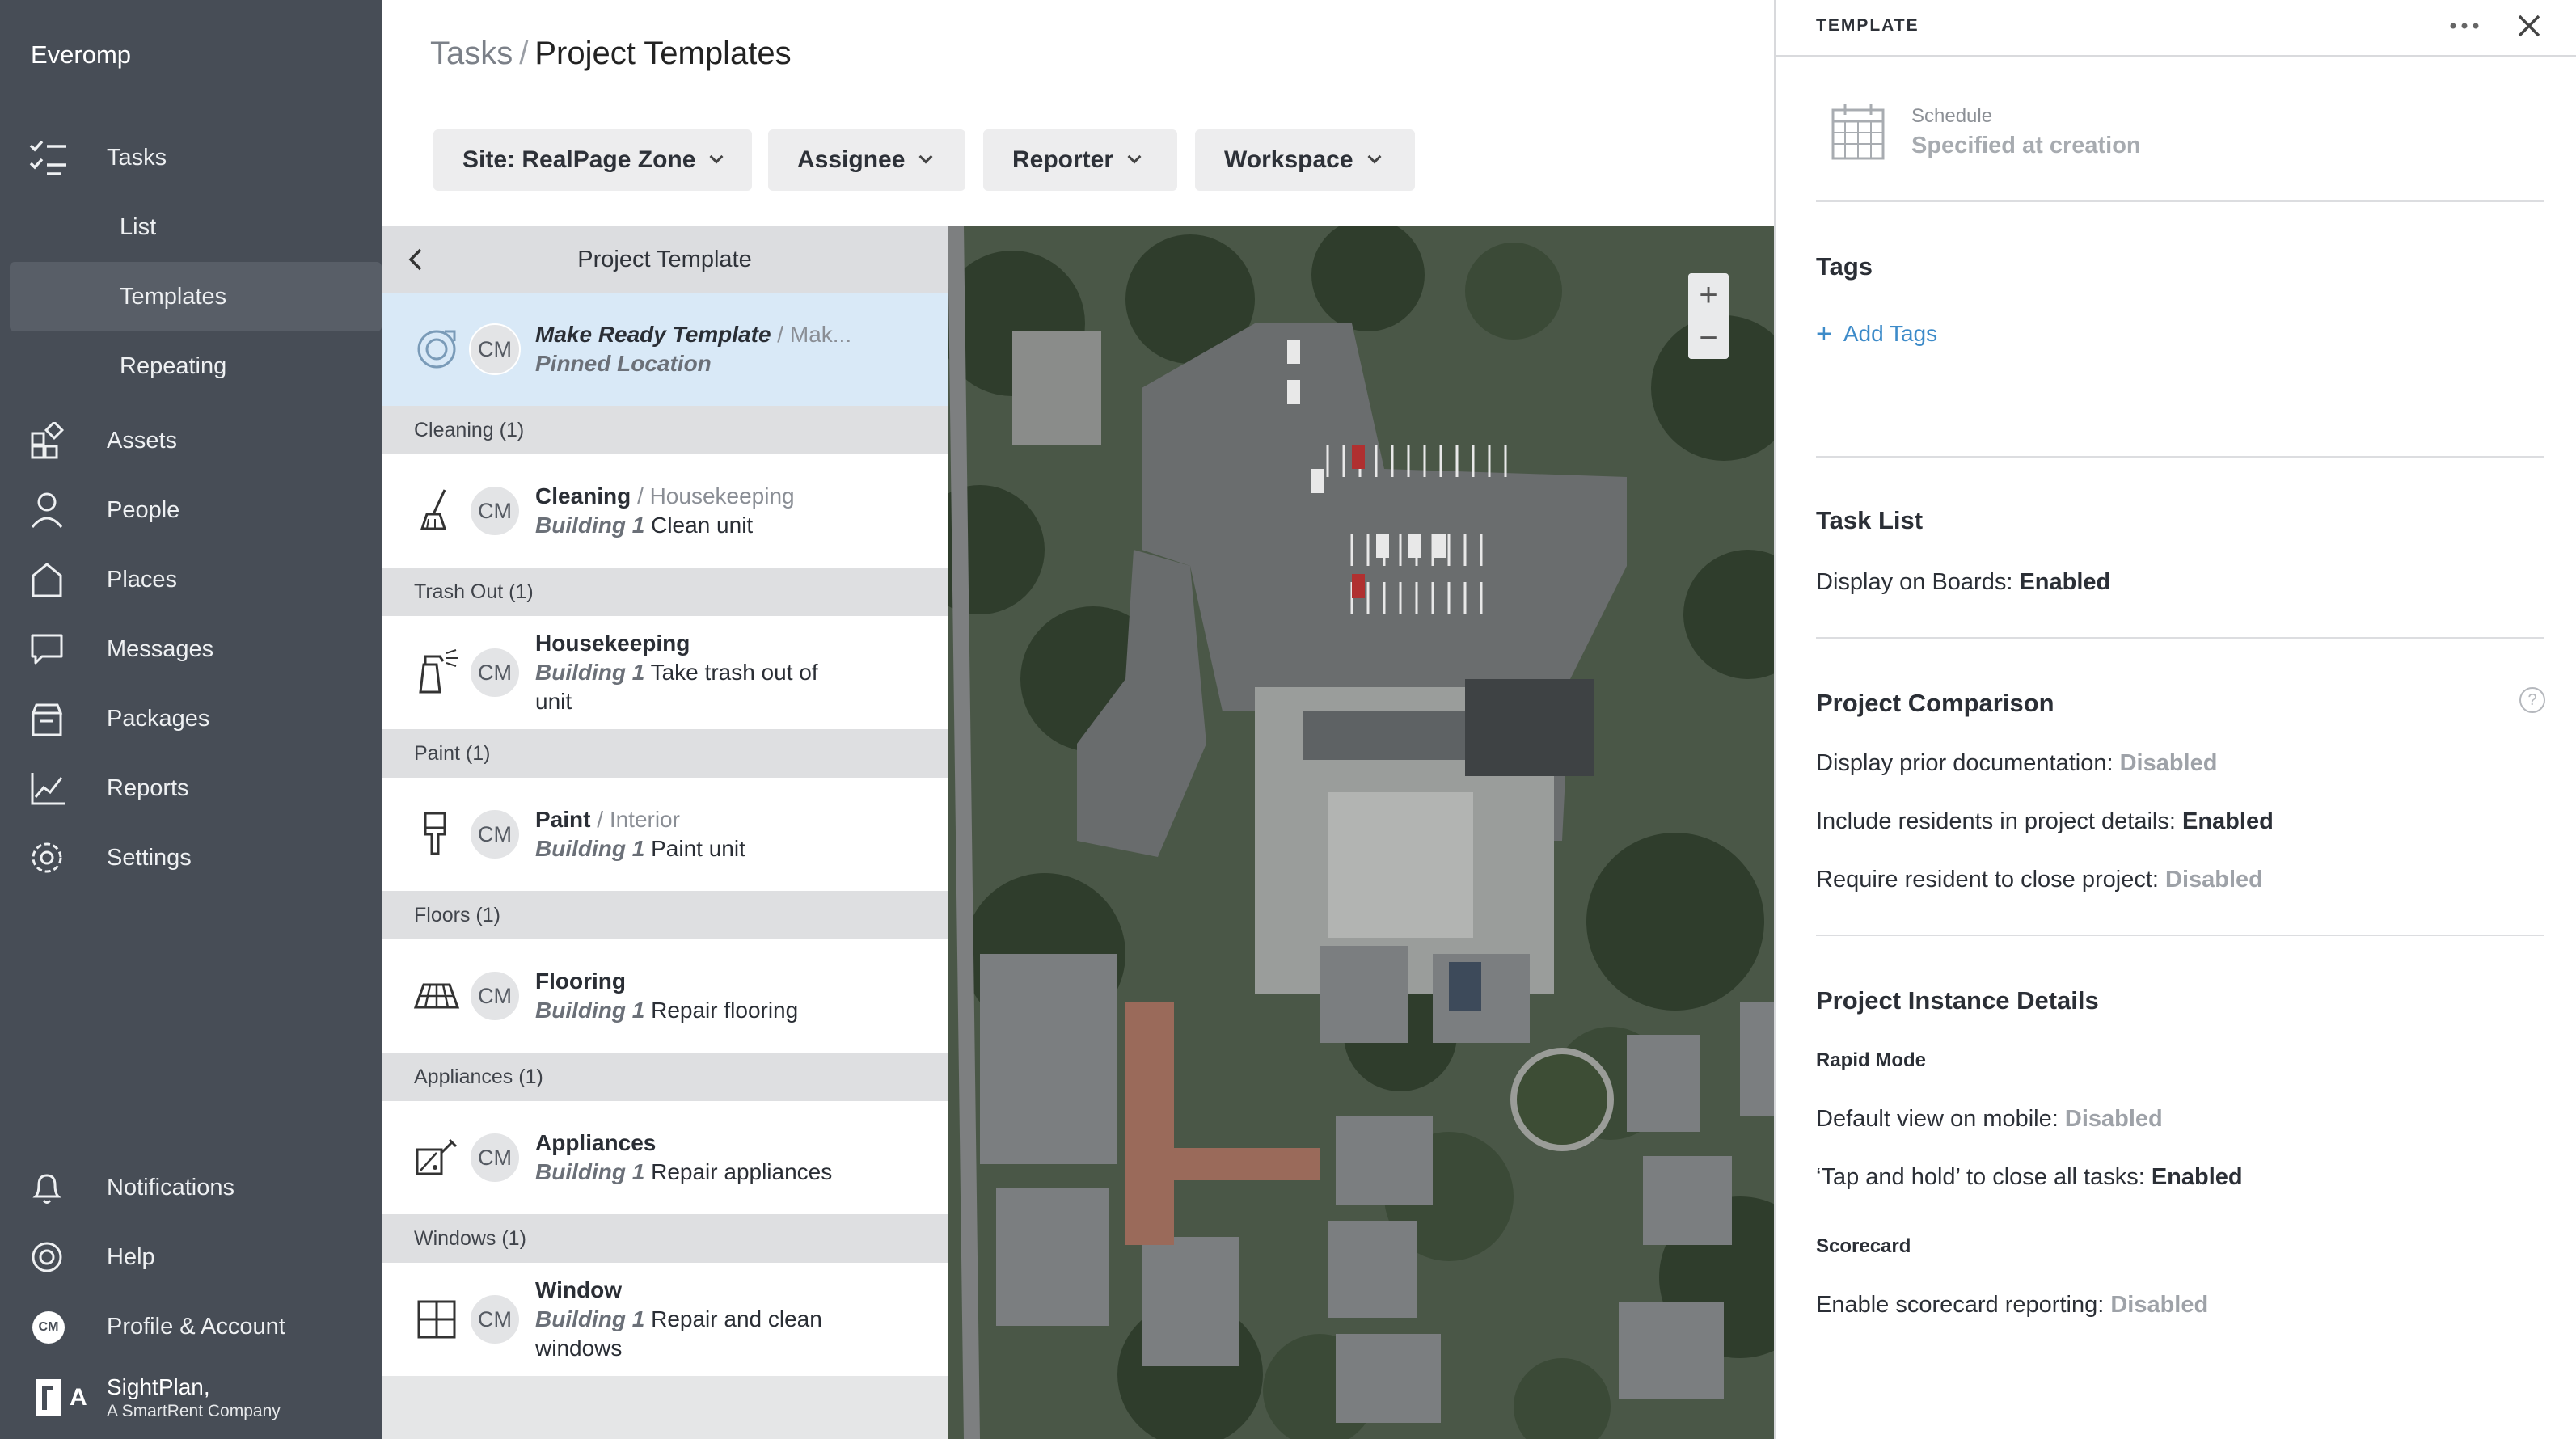 This screenshot has height=1439, width=2576. What do you see at coordinates (1080, 160) in the screenshot?
I see `filter-reporter-dropdown: Reporter` at bounding box center [1080, 160].